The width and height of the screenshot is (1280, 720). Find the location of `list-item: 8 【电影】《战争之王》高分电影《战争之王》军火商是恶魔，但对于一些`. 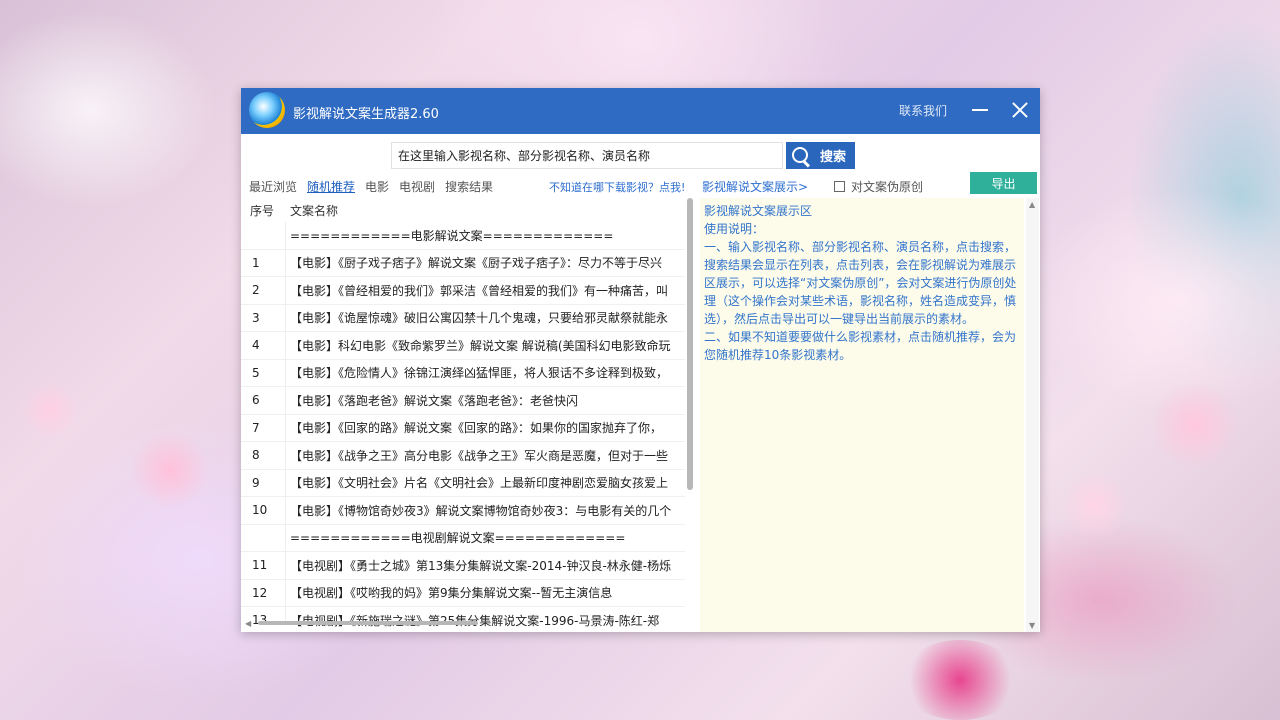

list-item: 8 【电影】《战争之王》高分电影《战争之王》军火商是恶魔，但对于一些 is located at coordinates (463, 456).